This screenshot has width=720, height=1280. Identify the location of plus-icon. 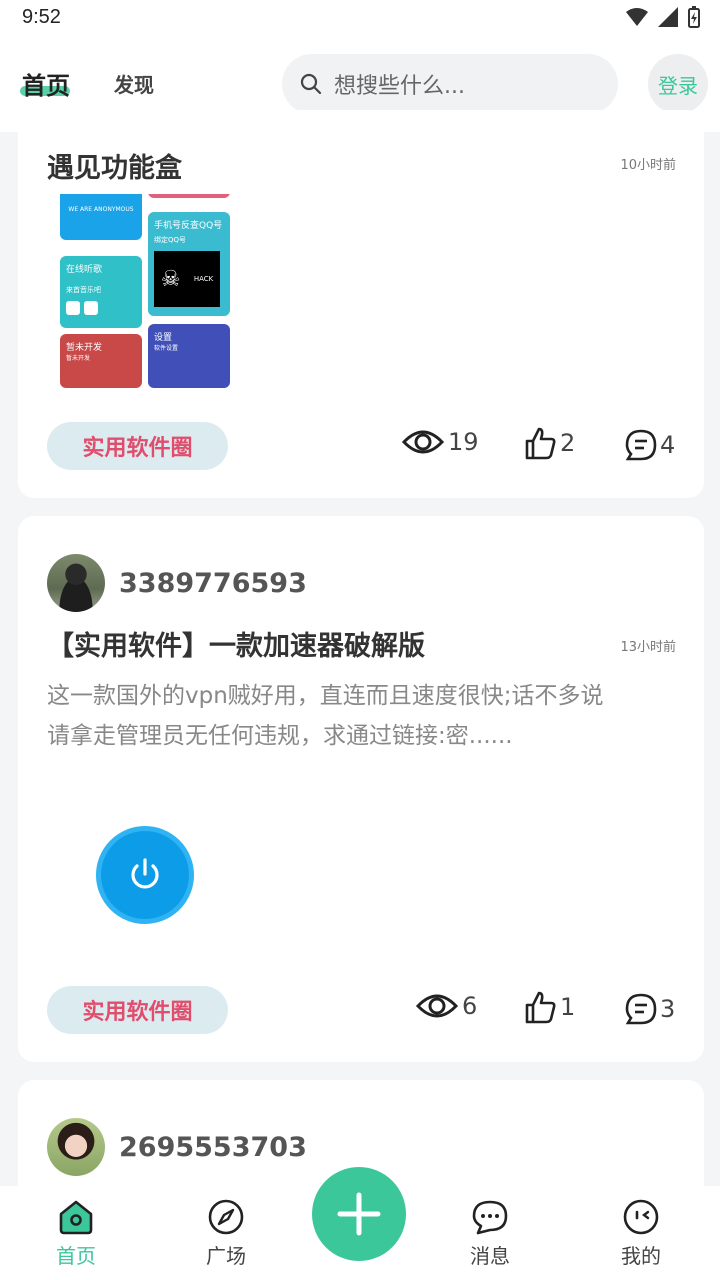
(359, 1214).